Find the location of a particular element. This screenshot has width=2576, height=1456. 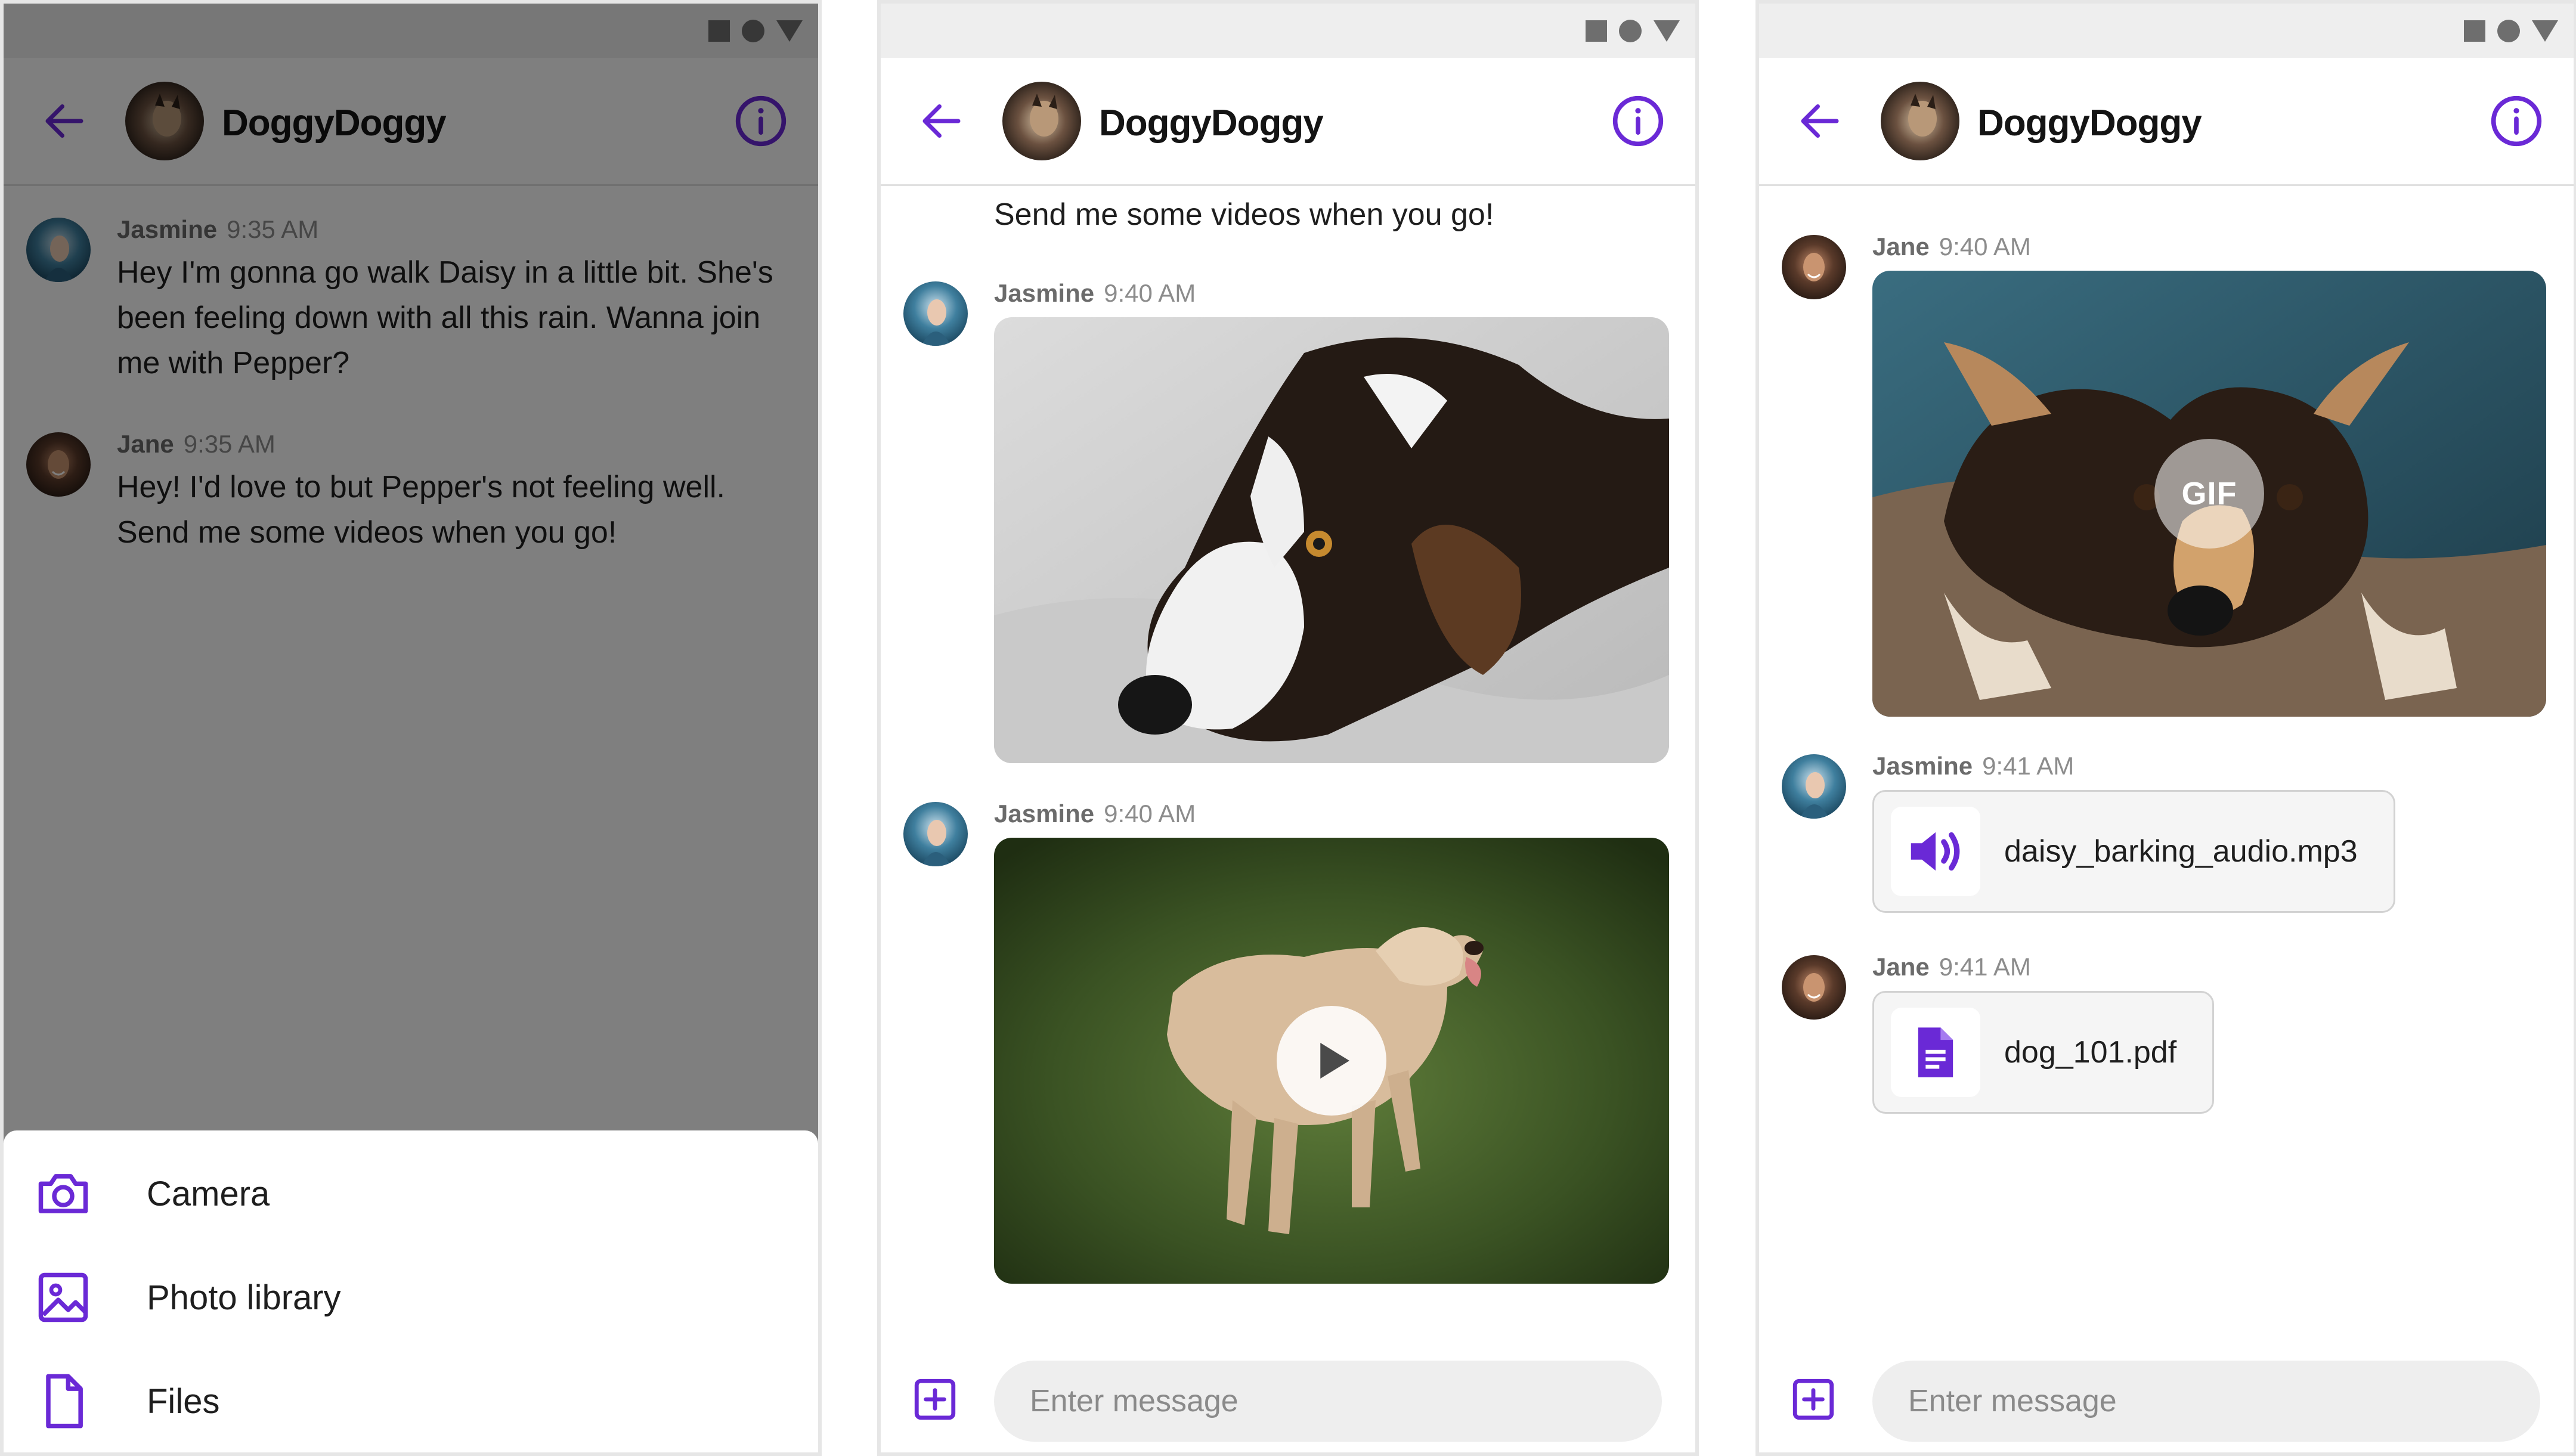

sheet-item-label: Files is located at coordinates (183, 1401).